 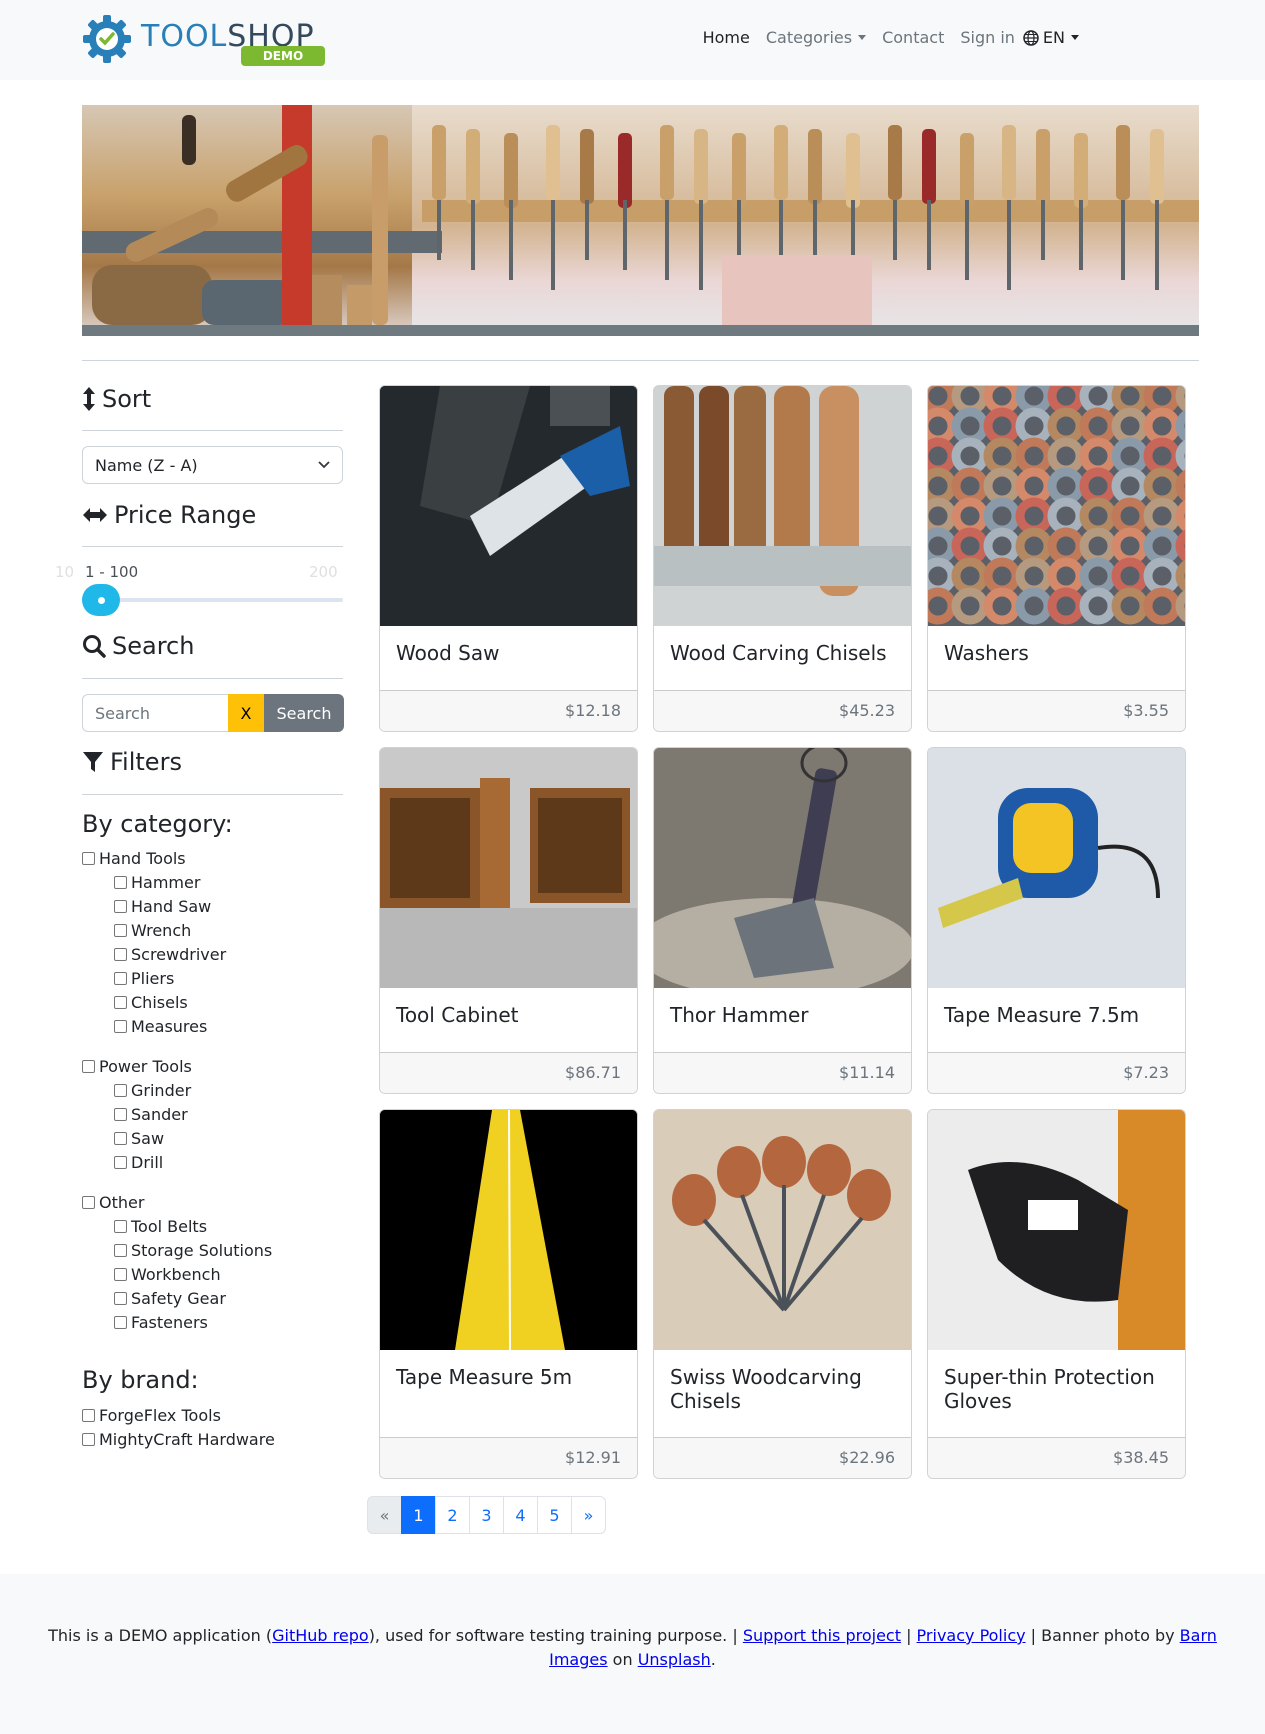 I want to click on search-form: Search X Search, so click(x=213, y=713).